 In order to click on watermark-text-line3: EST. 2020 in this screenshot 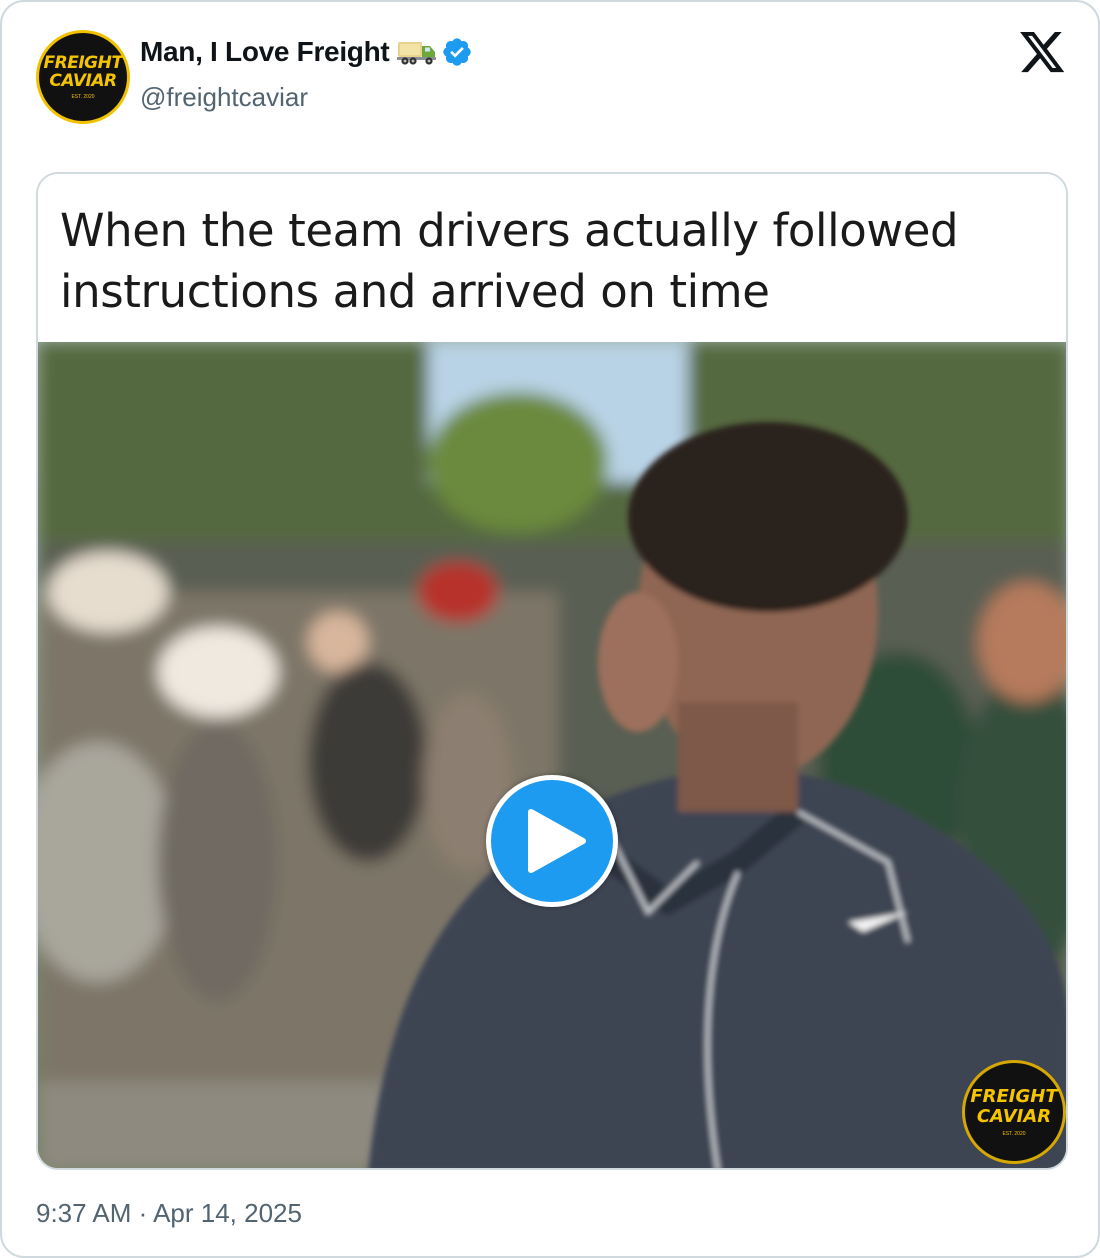, I will do `click(1014, 1134)`.